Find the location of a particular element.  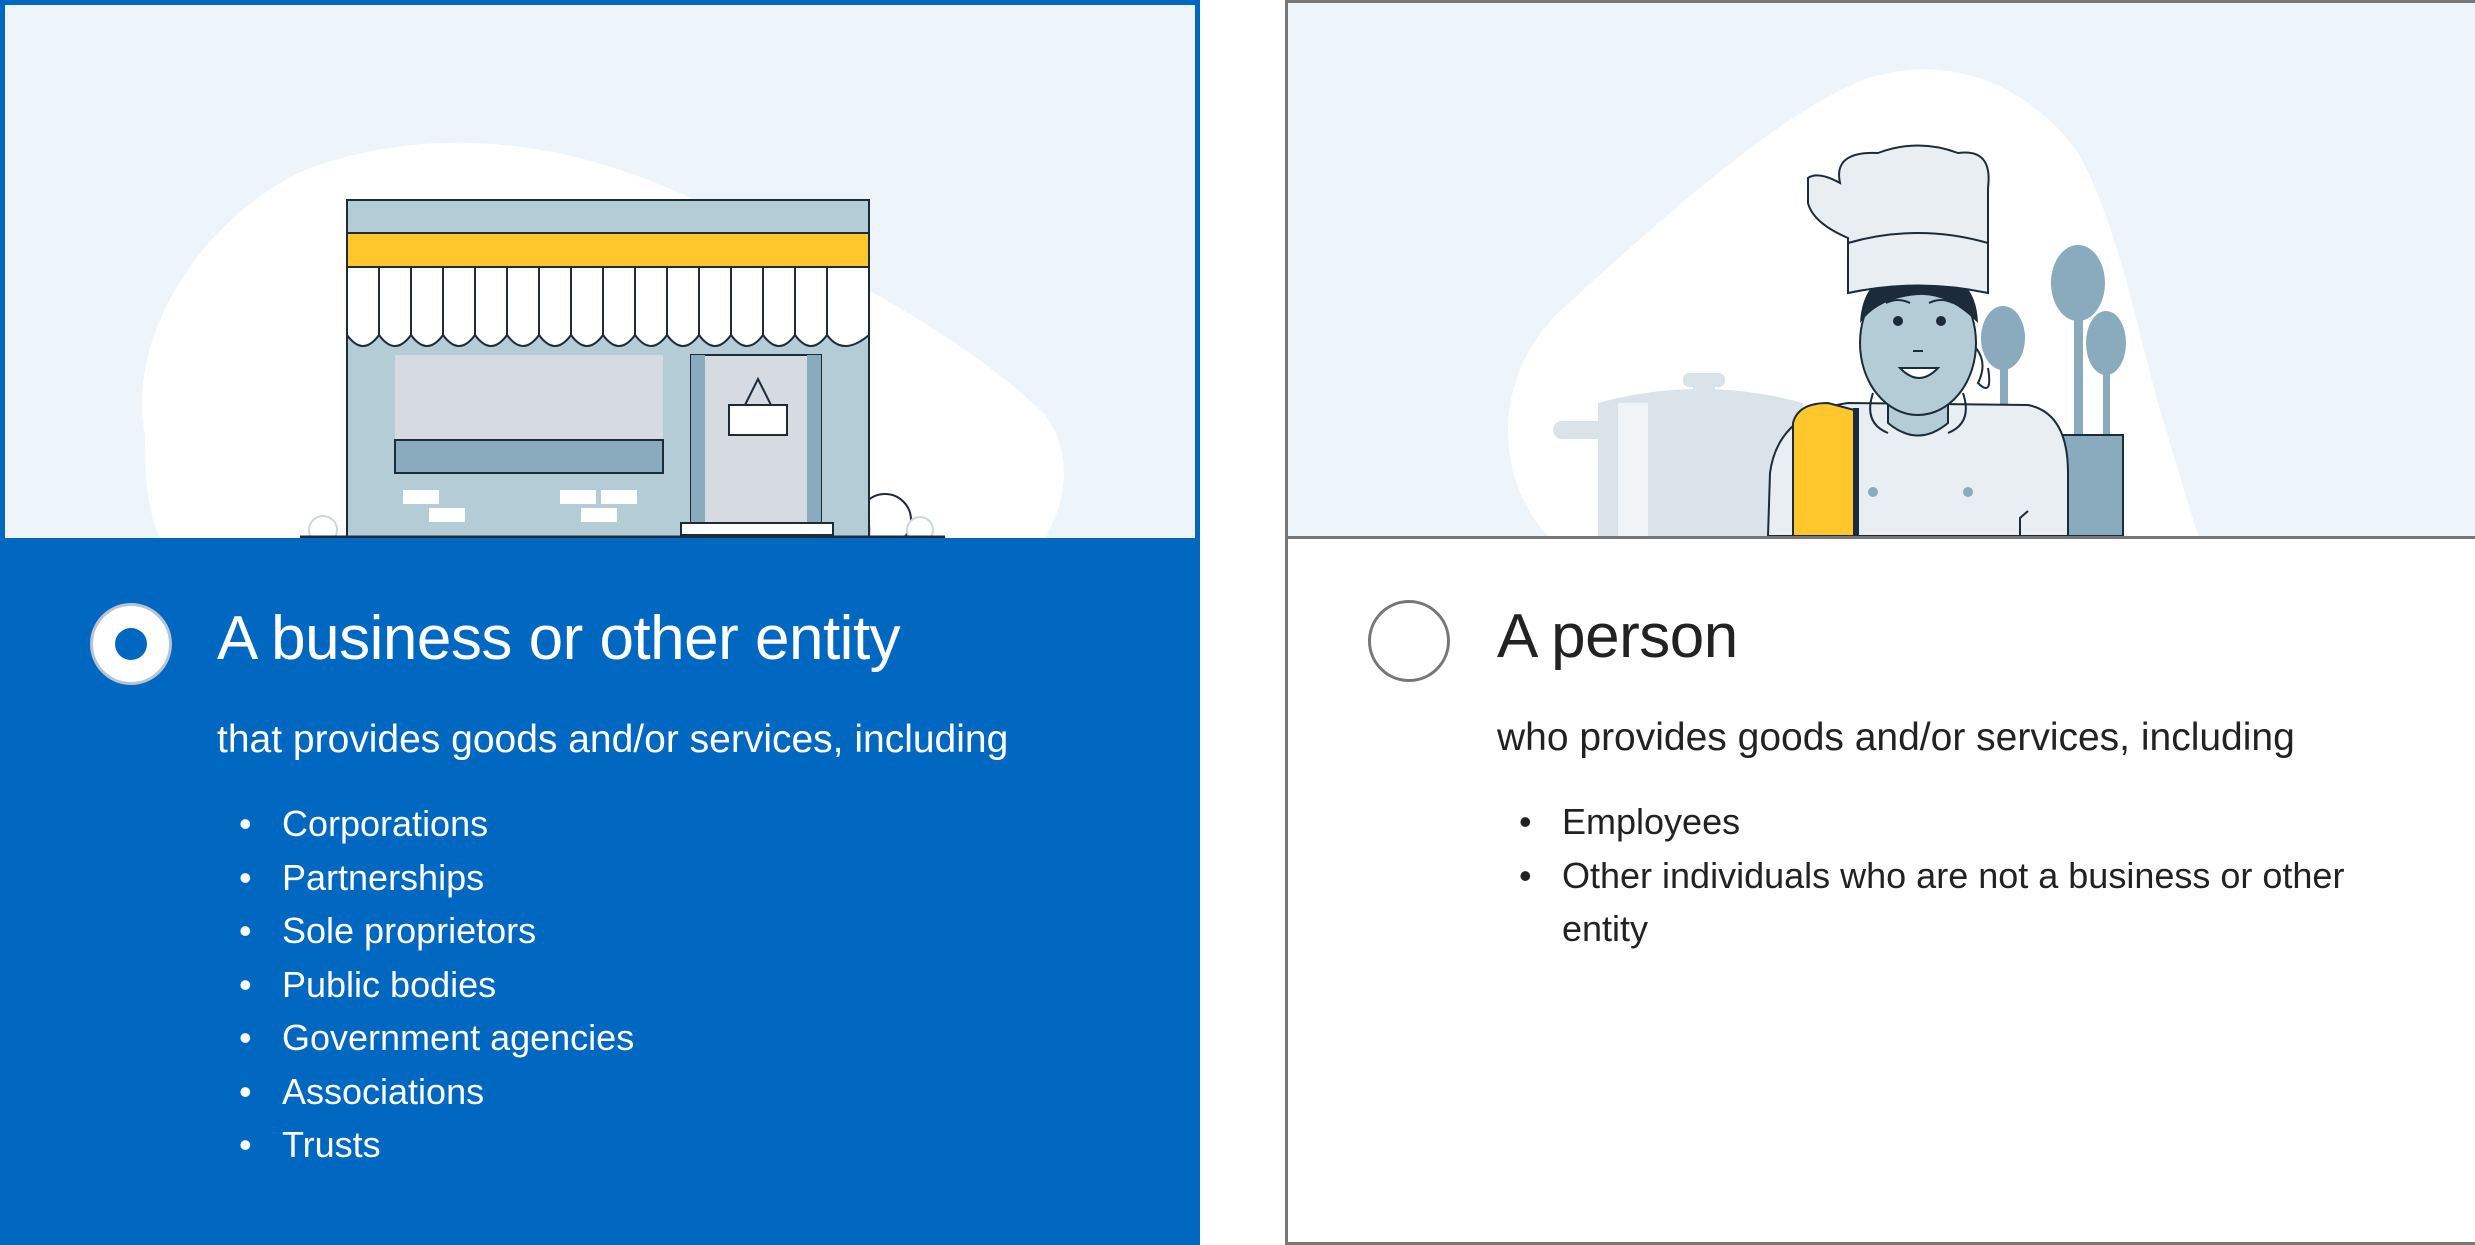

radio-business-selected is located at coordinates (131, 644).